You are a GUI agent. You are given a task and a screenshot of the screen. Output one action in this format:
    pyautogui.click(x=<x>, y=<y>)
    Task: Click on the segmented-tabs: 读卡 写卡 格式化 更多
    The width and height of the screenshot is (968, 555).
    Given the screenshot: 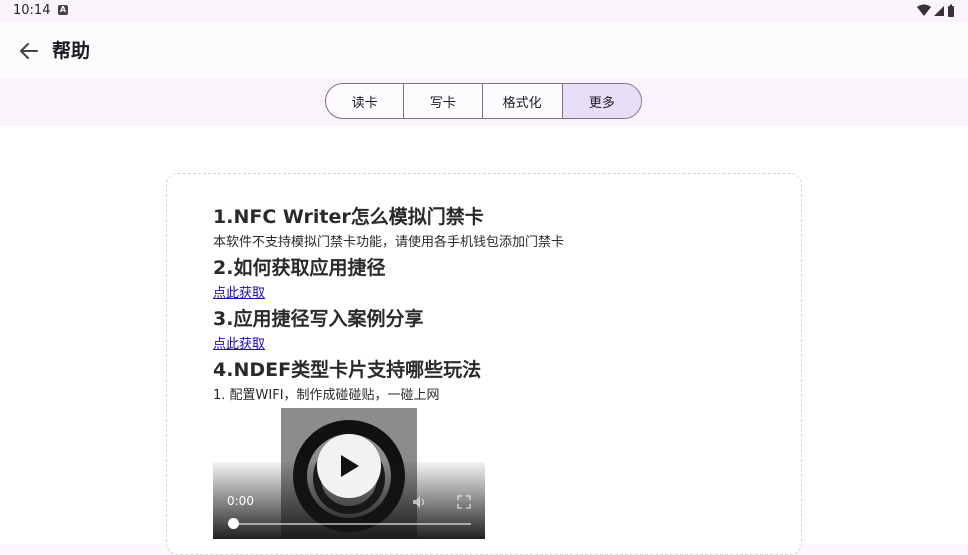 What is the action you would take?
    pyautogui.click(x=483, y=101)
    